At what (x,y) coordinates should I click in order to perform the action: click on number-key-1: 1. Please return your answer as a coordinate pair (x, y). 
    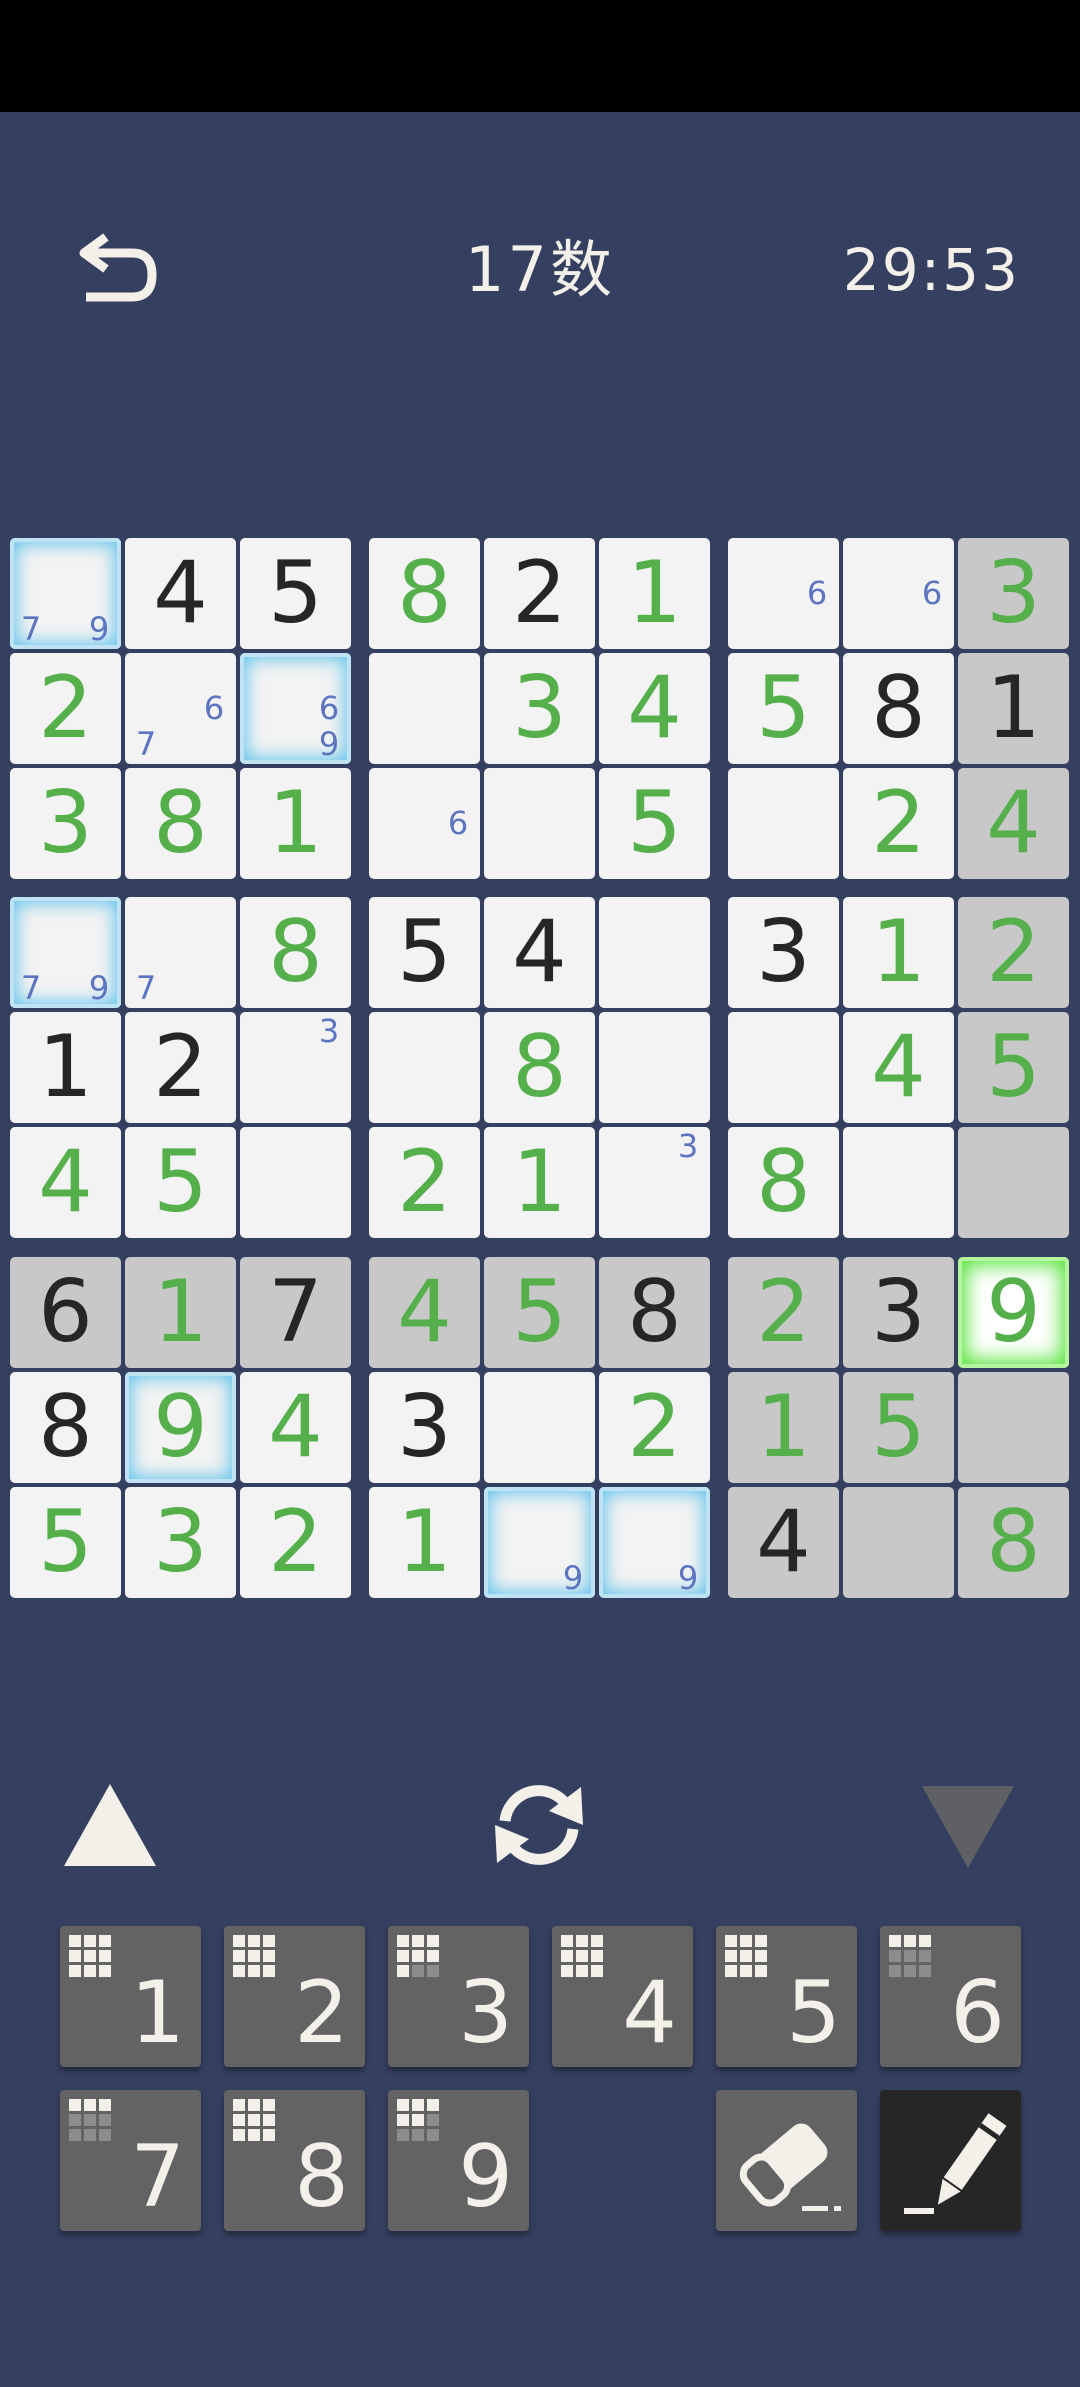
    Looking at the image, I should click on (130, 1996).